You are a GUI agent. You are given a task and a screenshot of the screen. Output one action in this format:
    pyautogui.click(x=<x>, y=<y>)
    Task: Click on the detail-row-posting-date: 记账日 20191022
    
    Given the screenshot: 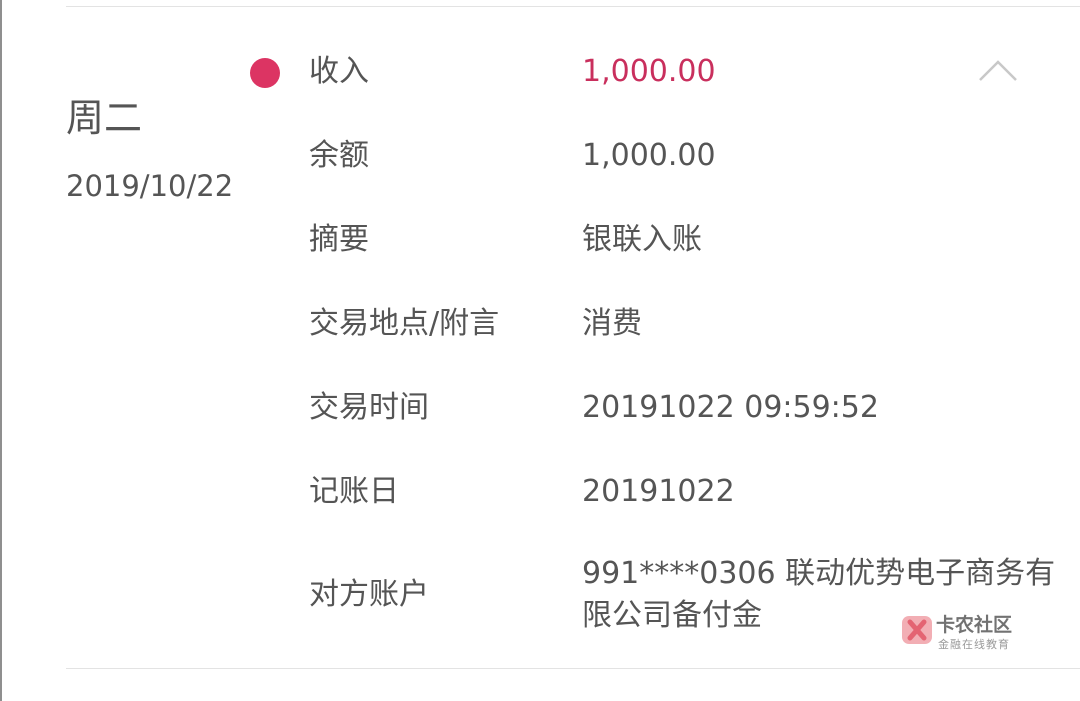 What is the action you would take?
    pyautogui.click(x=689, y=492)
    